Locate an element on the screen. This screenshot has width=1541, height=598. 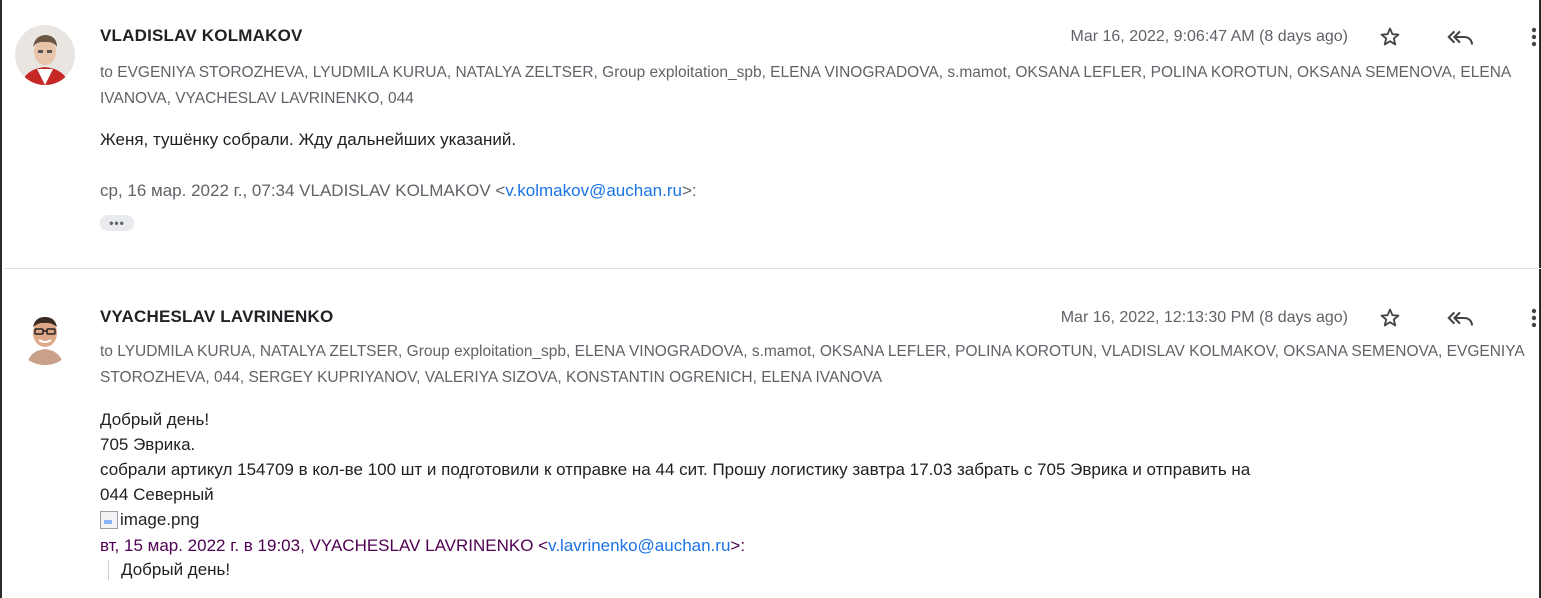
quoted-text: Добрый день! is located at coordinates (169, 570).